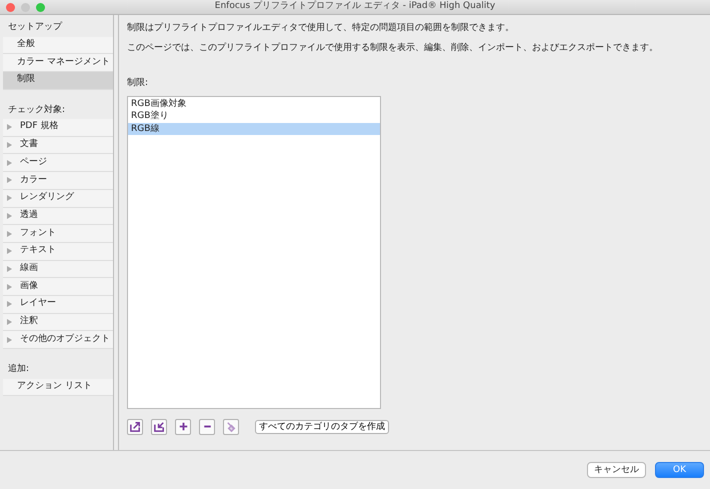 Image resolution: width=710 pixels, height=489 pixels. What do you see at coordinates (58, 63) in the screenshot?
I see `sidebar-item: カラー マネージメント` at bounding box center [58, 63].